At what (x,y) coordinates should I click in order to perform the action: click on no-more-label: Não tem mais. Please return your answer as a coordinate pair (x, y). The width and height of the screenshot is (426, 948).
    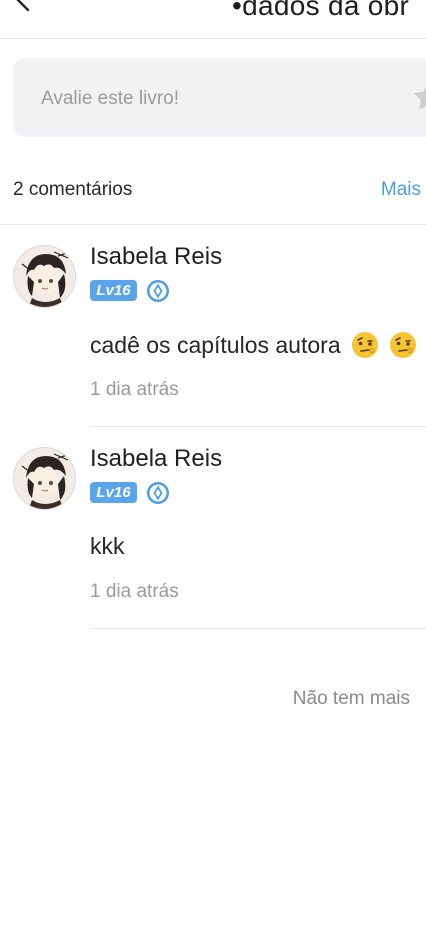
    Looking at the image, I should click on (351, 698).